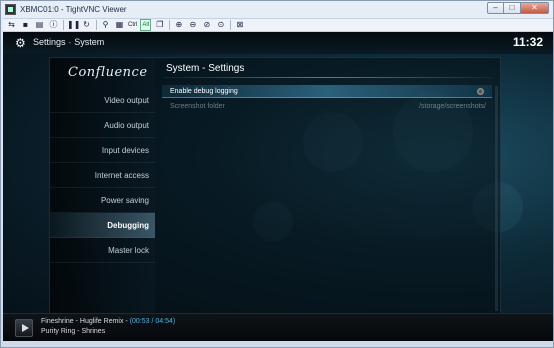 This screenshot has width=554, height=348. Describe the element at coordinates (480, 91) in the screenshot. I see `toggle-off-icon` at that location.